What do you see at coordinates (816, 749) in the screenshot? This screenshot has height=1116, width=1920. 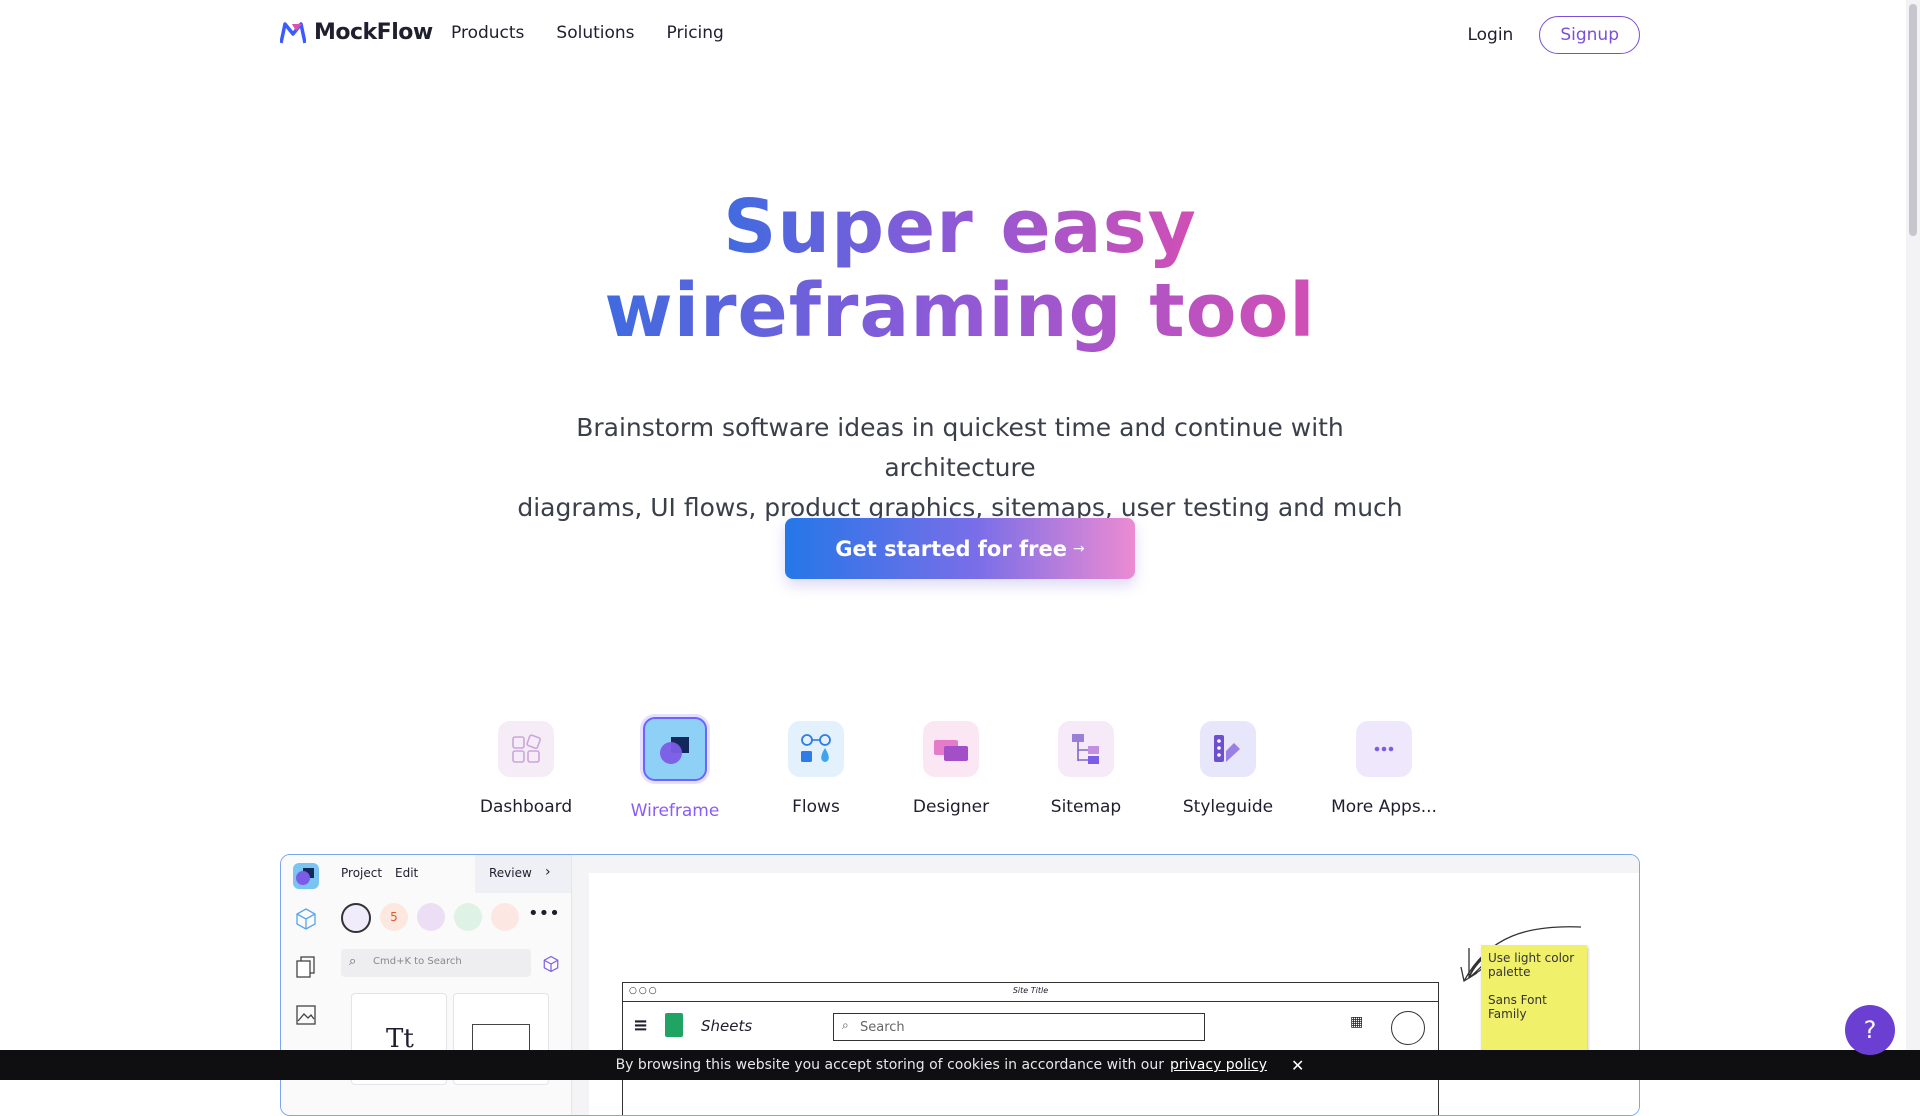 I see `flows-icon` at bounding box center [816, 749].